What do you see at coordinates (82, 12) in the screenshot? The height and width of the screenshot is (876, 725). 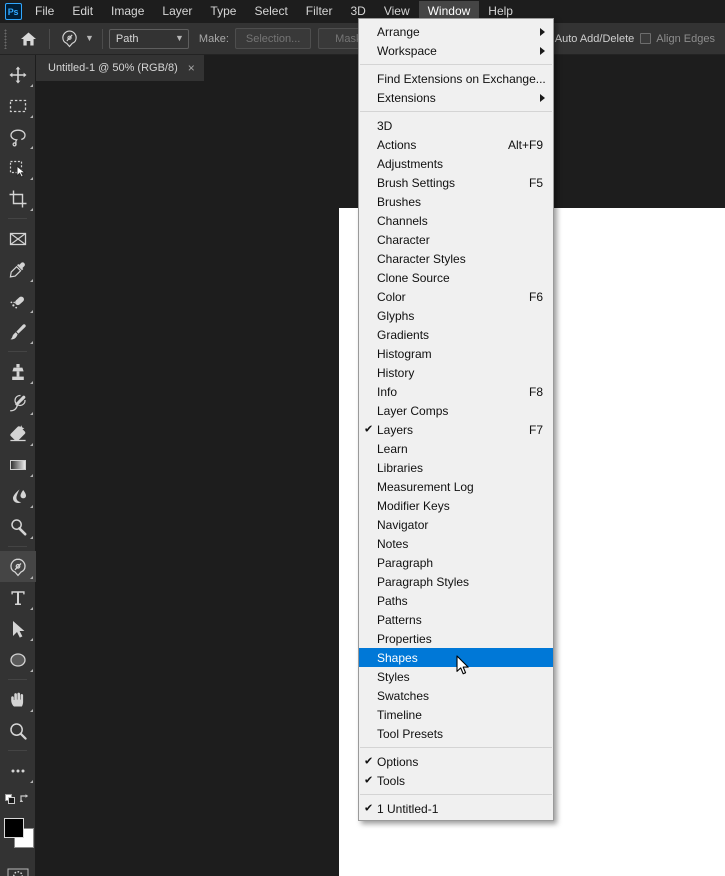 I see `menubar-item-edit: Edit` at bounding box center [82, 12].